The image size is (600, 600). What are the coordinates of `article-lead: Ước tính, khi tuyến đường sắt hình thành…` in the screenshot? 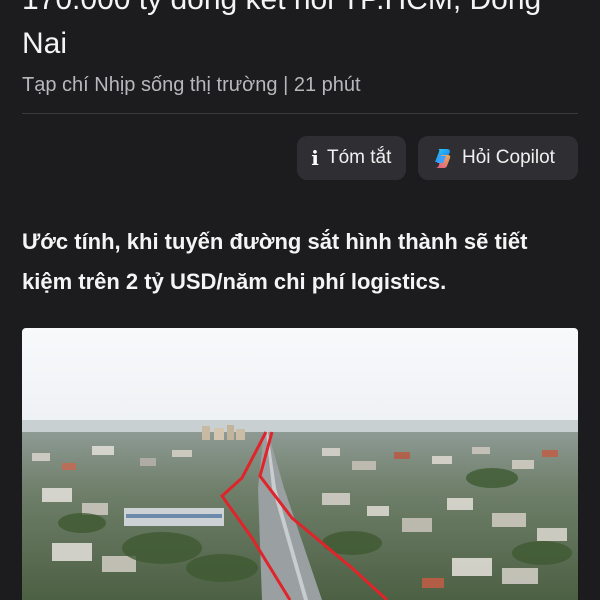 It's located at (275, 261).